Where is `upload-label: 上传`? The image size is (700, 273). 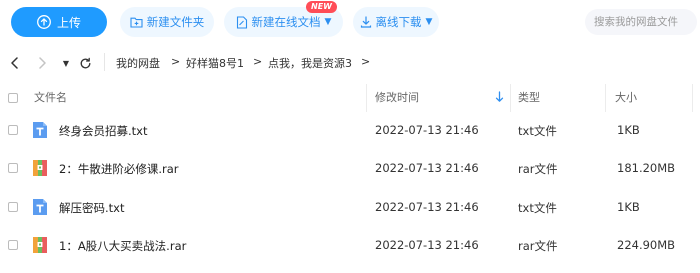 upload-label: 上传 is located at coordinates (68, 22).